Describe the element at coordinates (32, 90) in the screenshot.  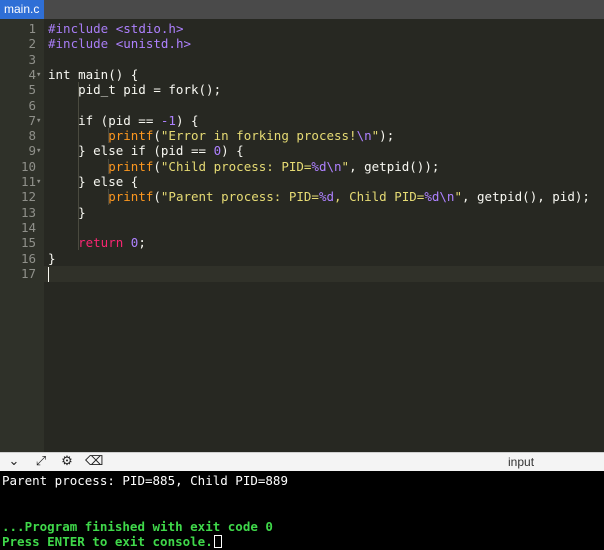
I see `line-number: 5` at that location.